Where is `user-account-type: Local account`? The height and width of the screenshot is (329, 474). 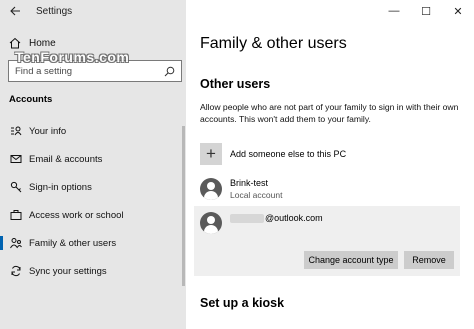
user-account-type: Local account is located at coordinates (256, 195).